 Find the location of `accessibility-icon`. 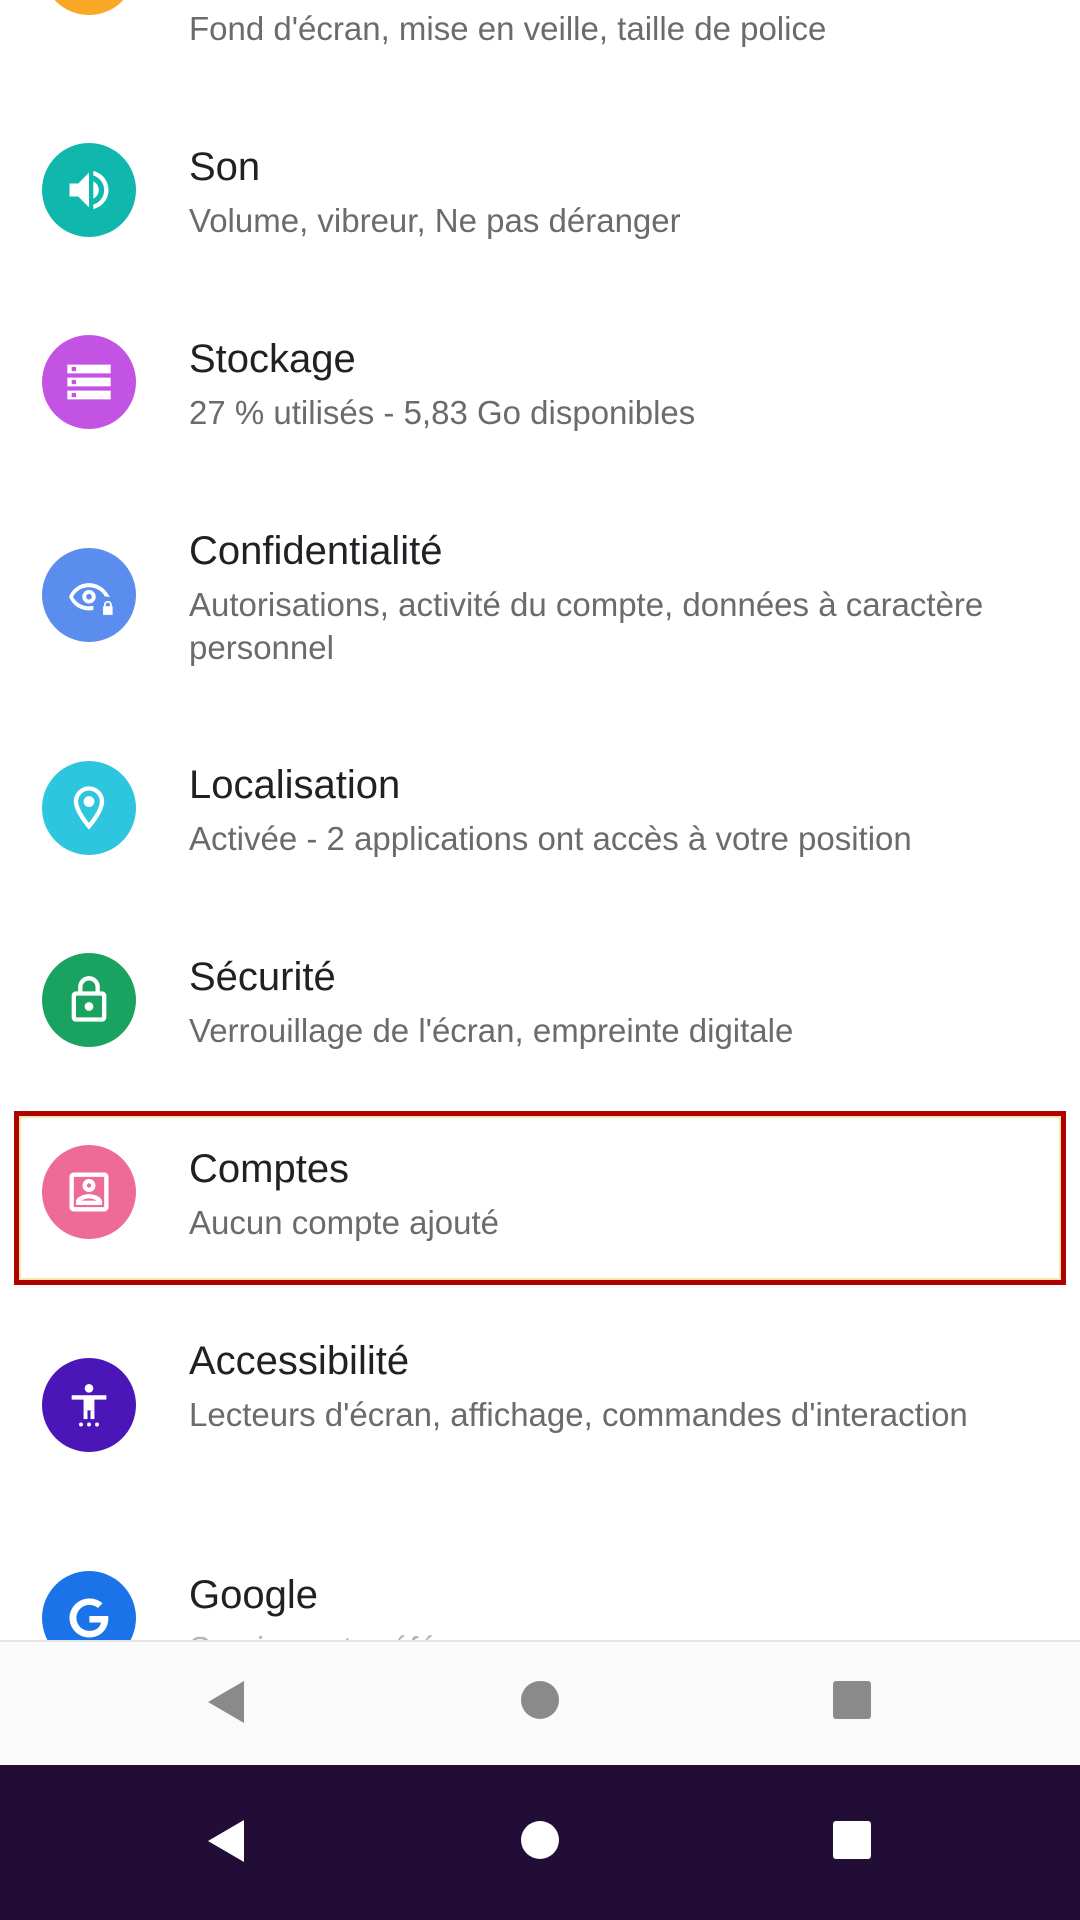

accessibility-icon is located at coordinates (89, 1405).